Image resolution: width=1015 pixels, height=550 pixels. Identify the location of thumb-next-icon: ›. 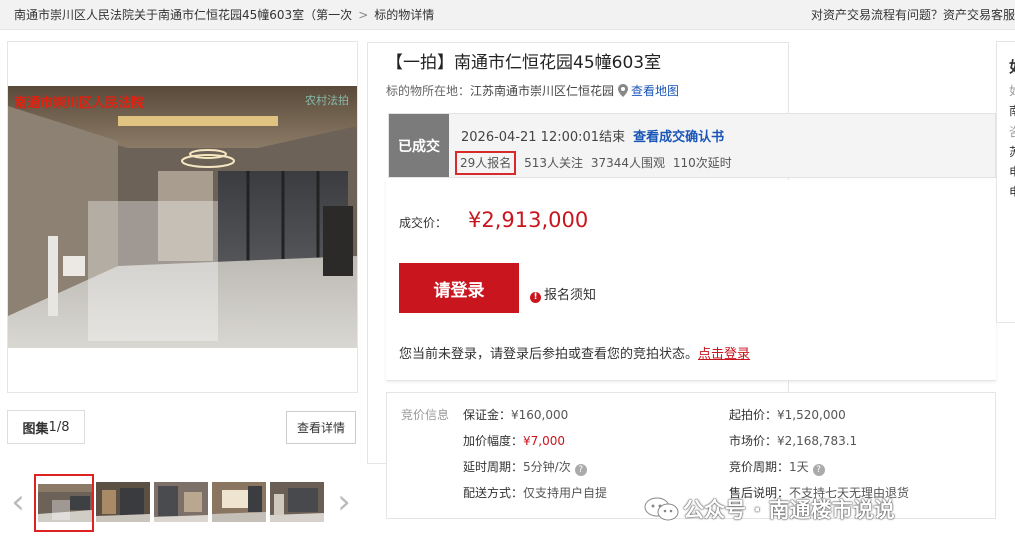
(344, 502).